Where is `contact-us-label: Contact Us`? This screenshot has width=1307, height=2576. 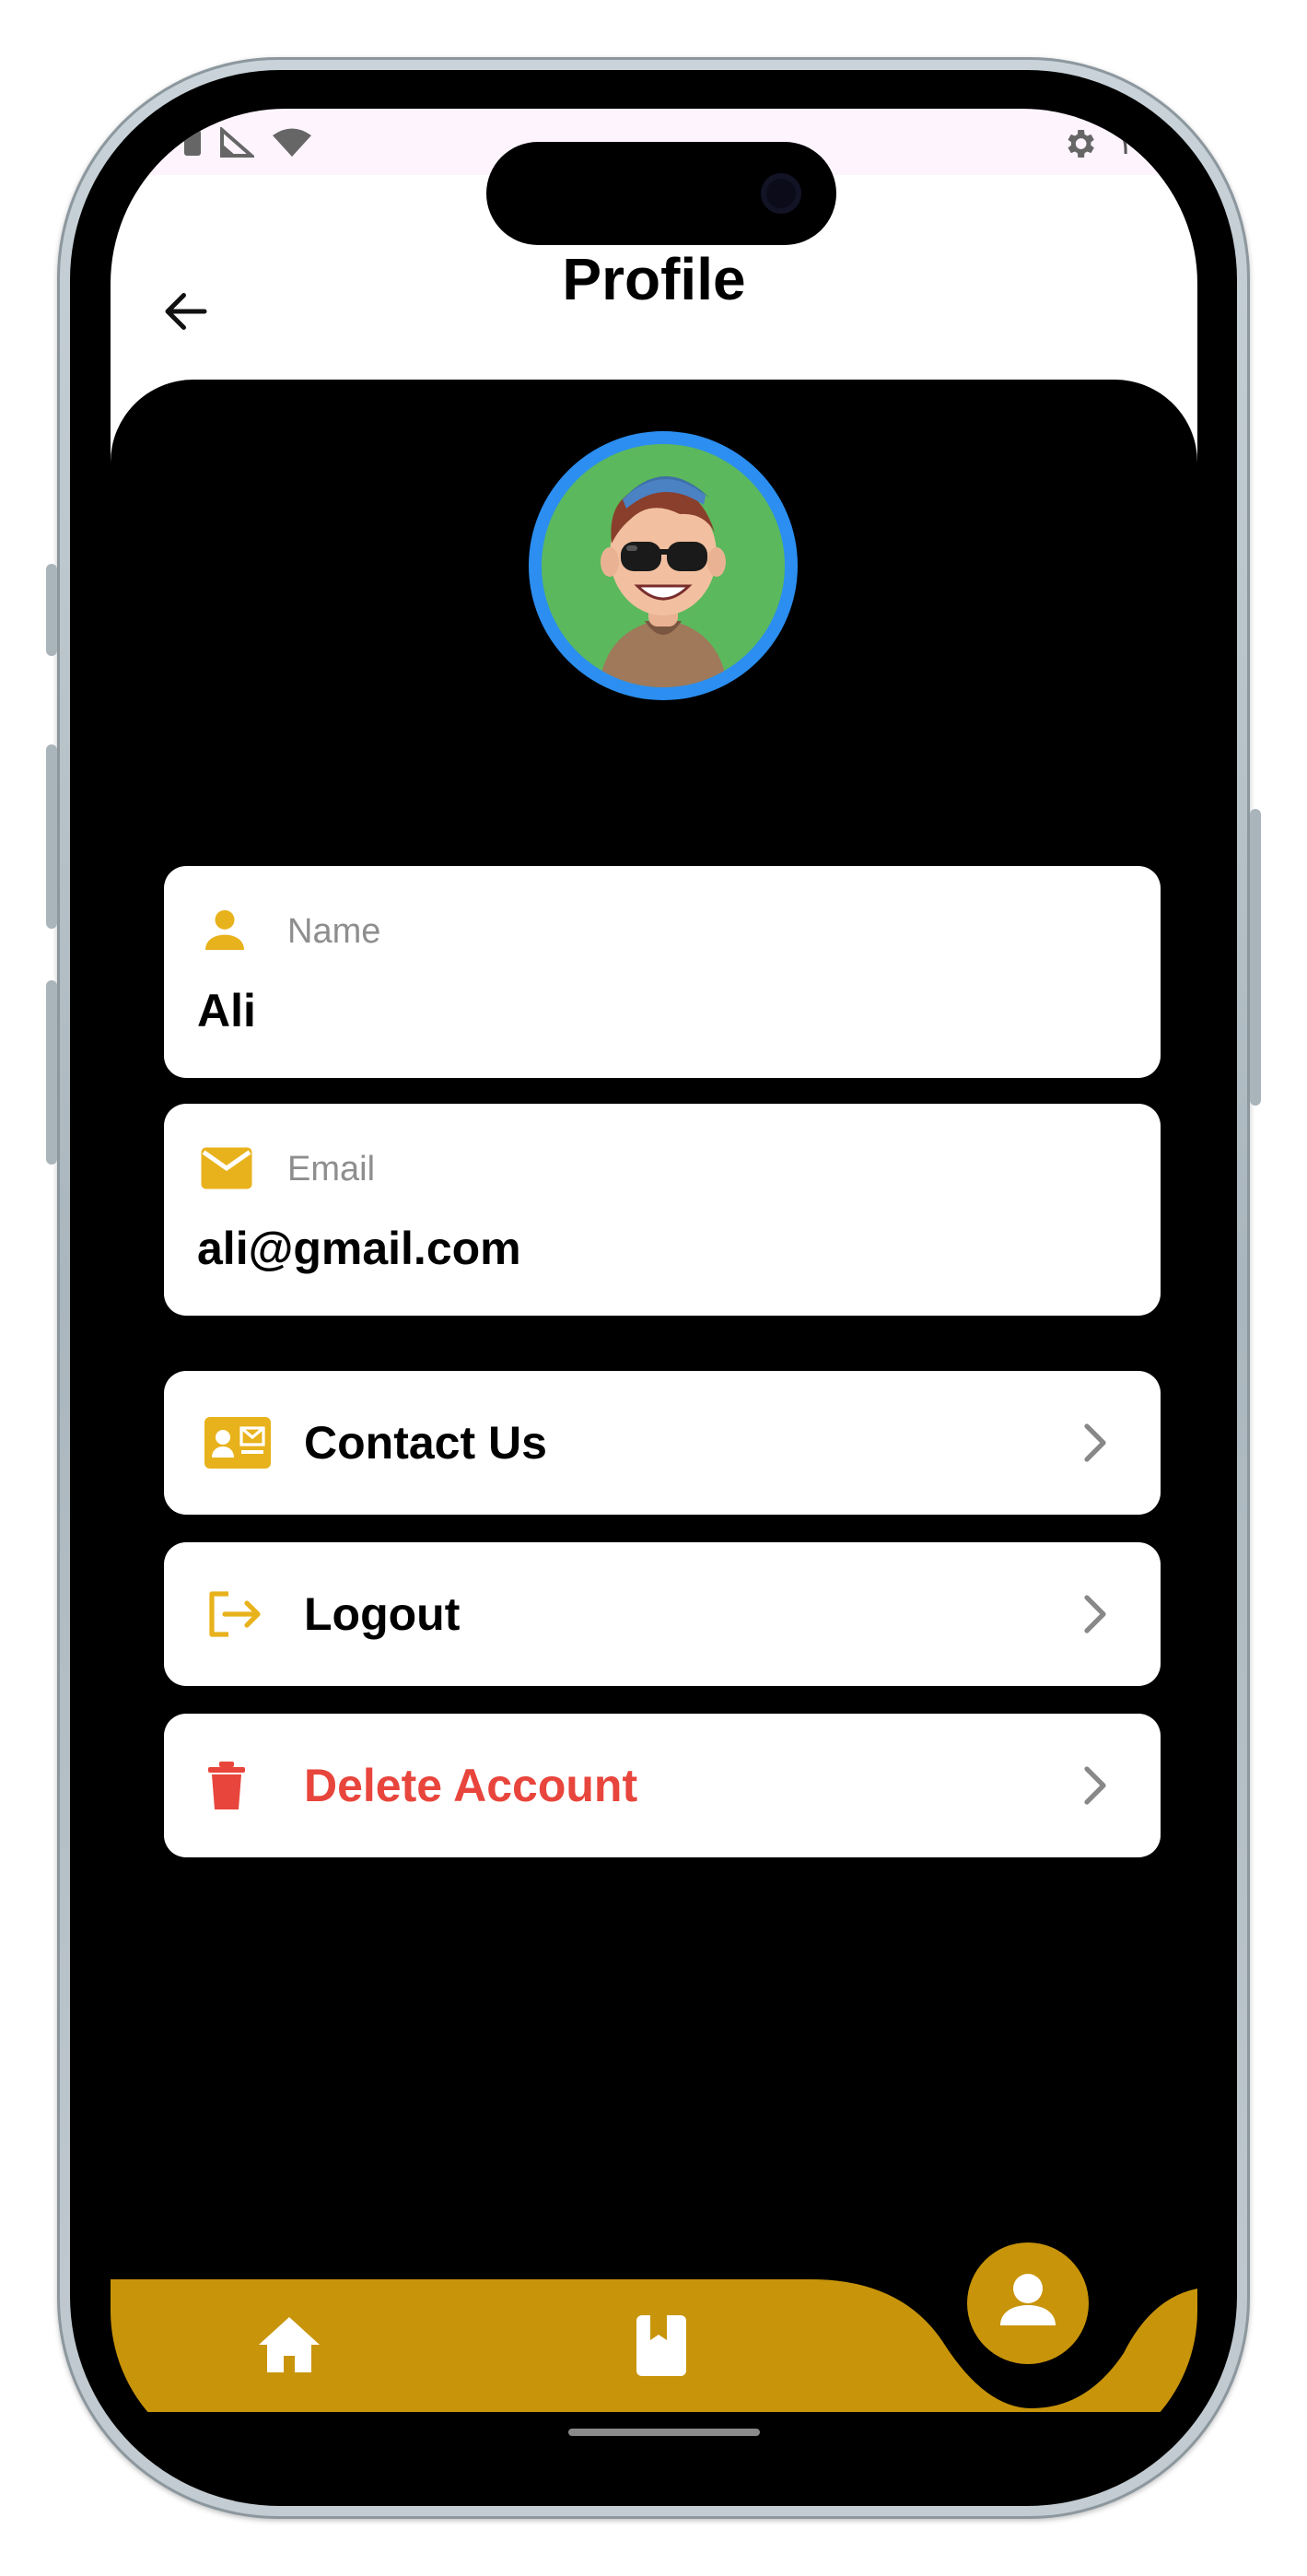
contact-us-label: Contact Us is located at coordinates (426, 1443).